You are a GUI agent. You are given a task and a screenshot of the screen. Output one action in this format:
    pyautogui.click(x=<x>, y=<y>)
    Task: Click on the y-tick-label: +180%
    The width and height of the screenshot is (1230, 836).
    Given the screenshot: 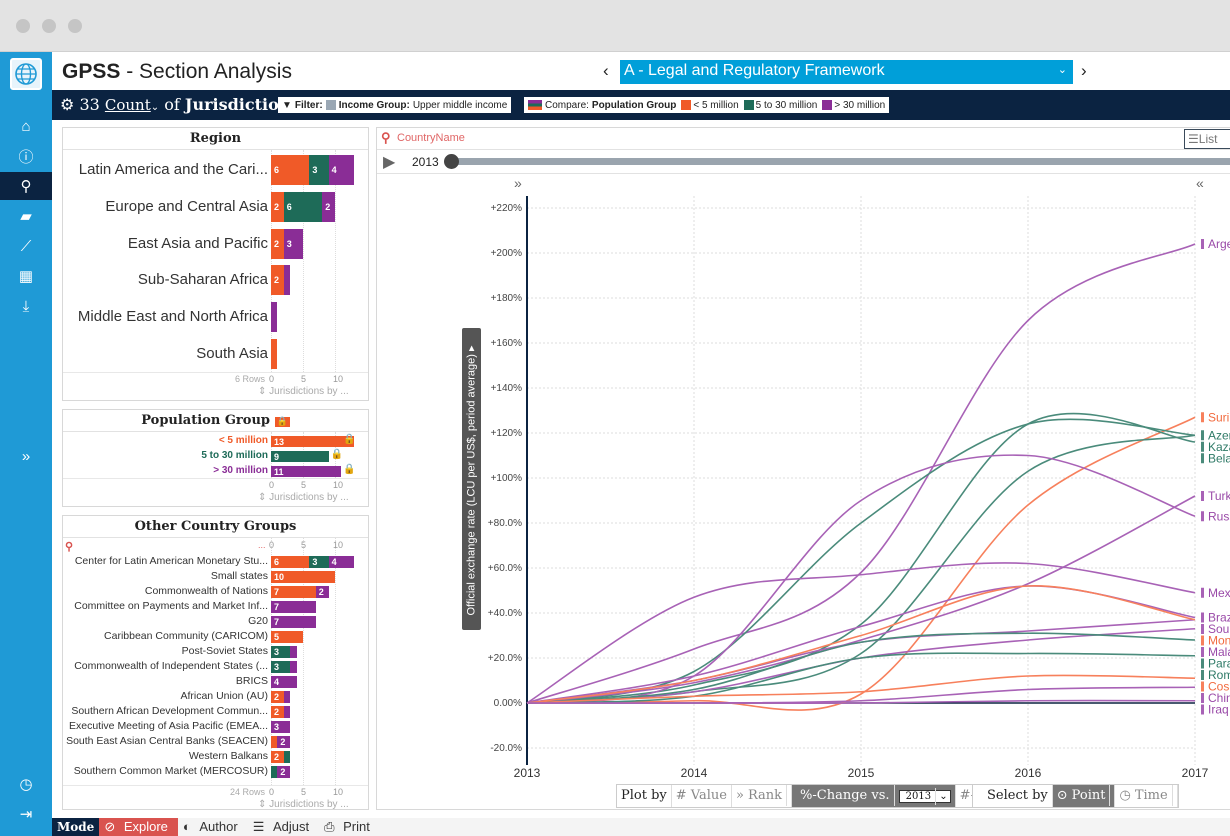 What is the action you would take?
    pyautogui.click(x=507, y=298)
    